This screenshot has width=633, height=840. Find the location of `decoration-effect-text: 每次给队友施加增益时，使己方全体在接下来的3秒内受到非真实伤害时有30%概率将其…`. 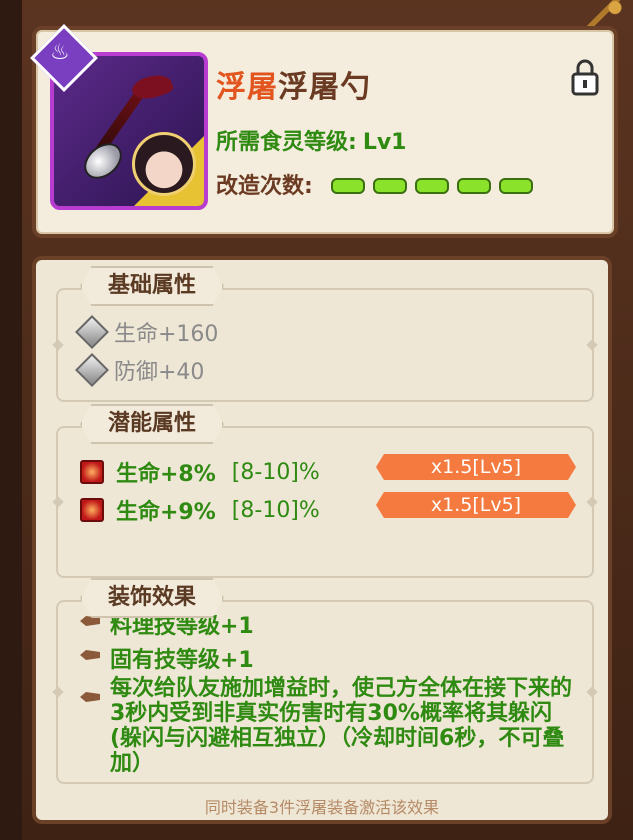

decoration-effect-text: 每次给队友施加增益时，使己方全体在接下来的3秒内受到非真实伤害时有30%概率将其… is located at coordinates (341, 726).